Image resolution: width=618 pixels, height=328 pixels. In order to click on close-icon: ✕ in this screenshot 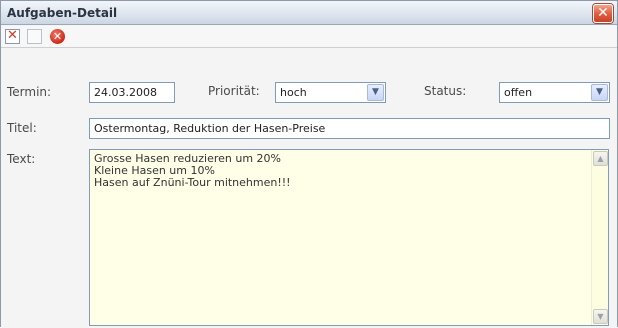, I will do `click(603, 13)`.